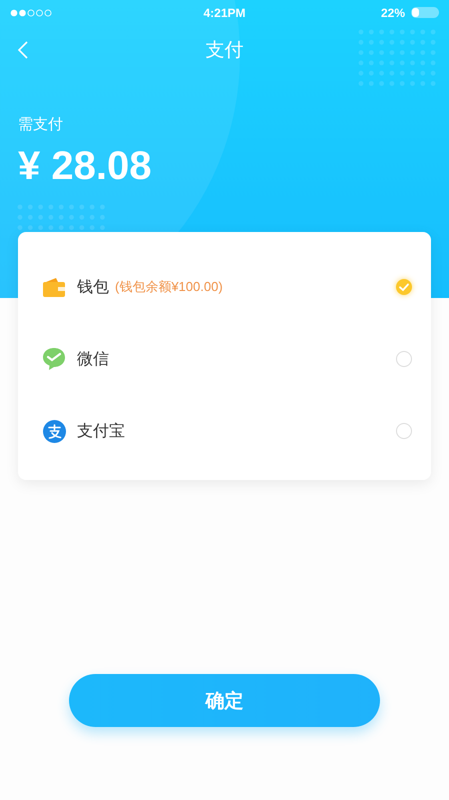 This screenshot has height=800, width=449. What do you see at coordinates (224, 13) in the screenshot?
I see `status-time: 4:21PM` at bounding box center [224, 13].